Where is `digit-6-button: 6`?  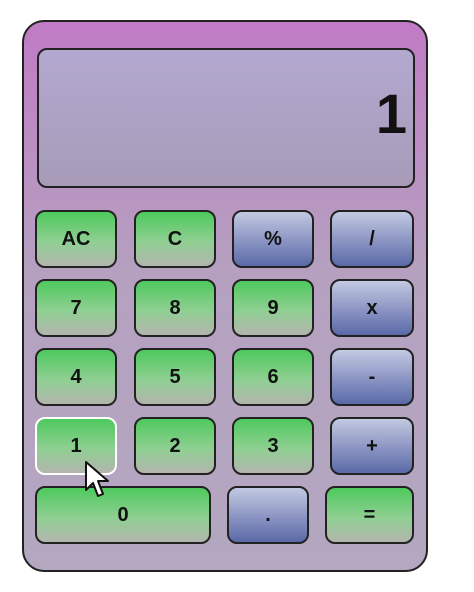
digit-6-button: 6 is located at coordinates (273, 377).